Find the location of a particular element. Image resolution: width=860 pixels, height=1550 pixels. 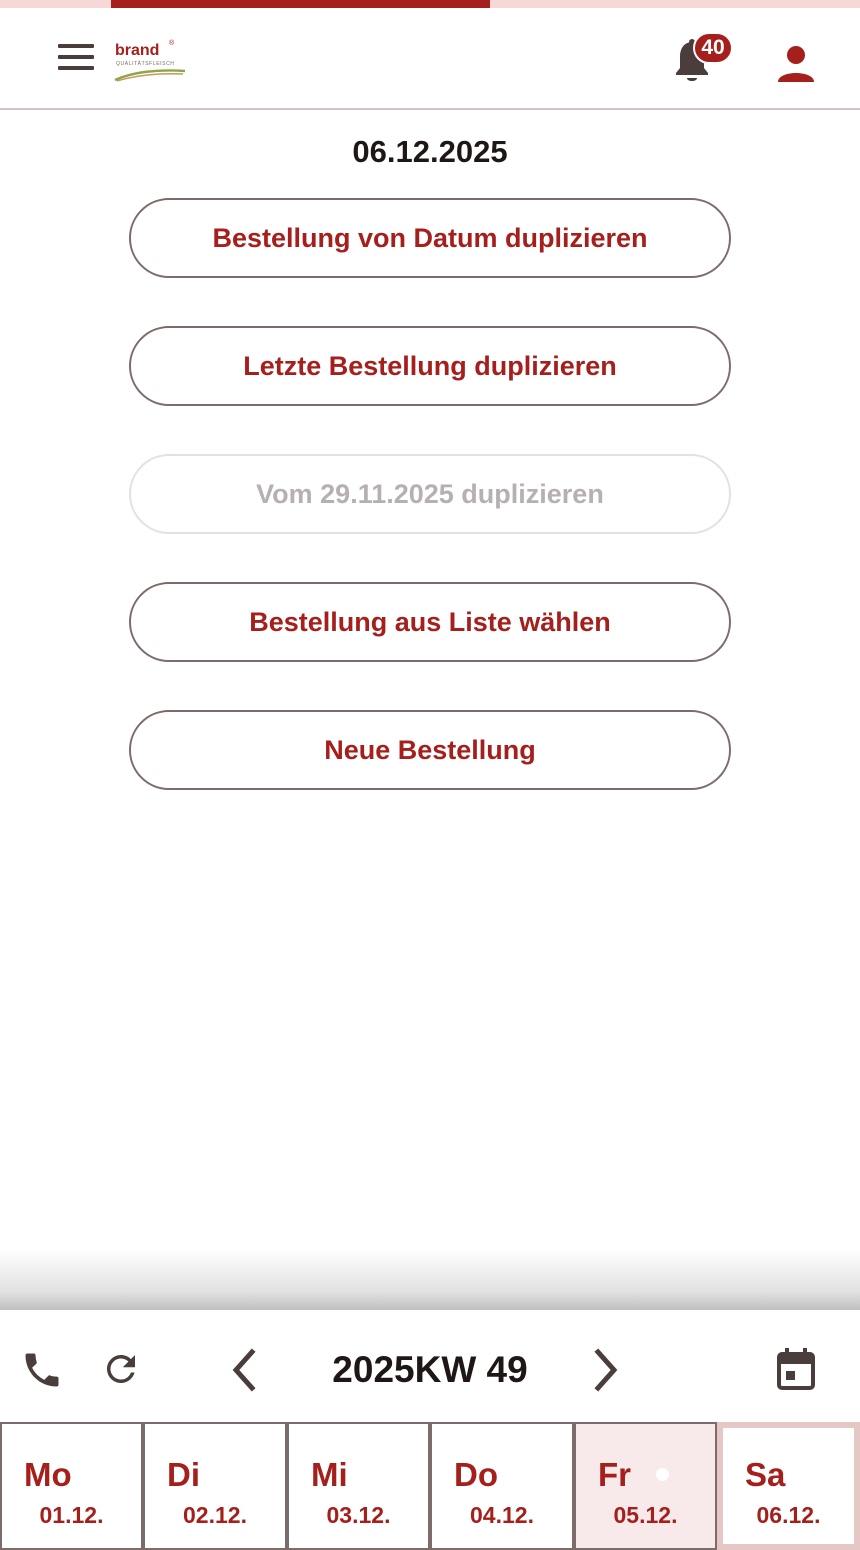

progress-bar-fill is located at coordinates (301, 4).